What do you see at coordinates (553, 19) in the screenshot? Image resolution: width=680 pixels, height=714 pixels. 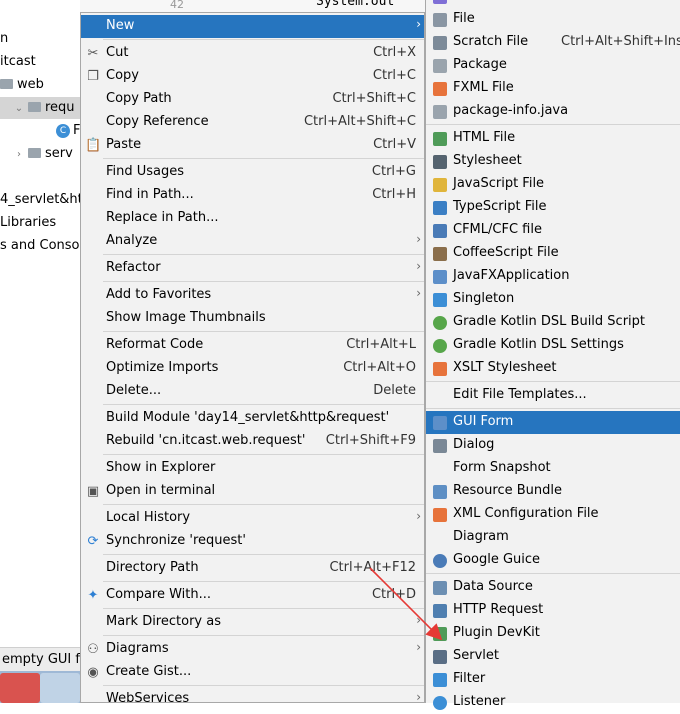 I see `new-item-file: File` at bounding box center [553, 19].